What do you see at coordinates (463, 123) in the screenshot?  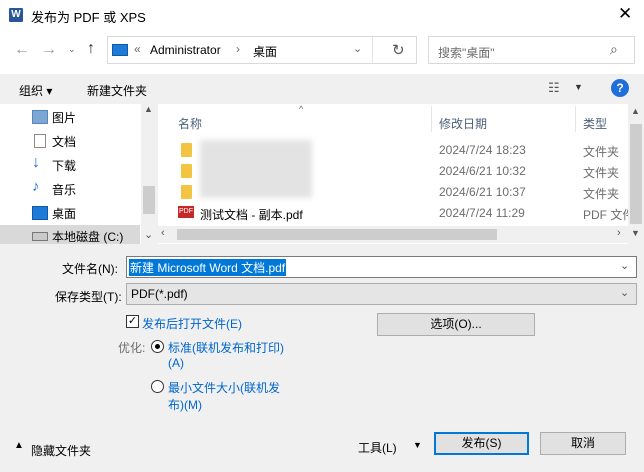 I see `column-header-date: 修改日期` at bounding box center [463, 123].